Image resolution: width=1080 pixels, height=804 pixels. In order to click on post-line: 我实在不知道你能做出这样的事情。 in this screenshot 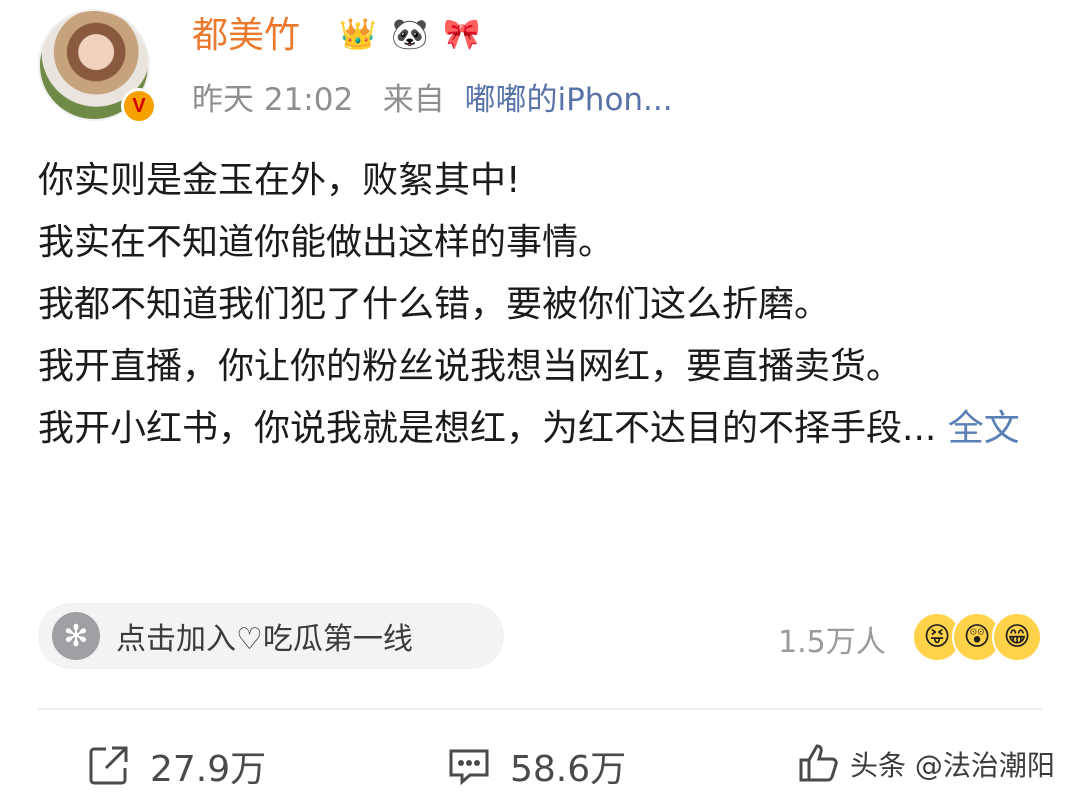, I will do `click(326, 242)`.